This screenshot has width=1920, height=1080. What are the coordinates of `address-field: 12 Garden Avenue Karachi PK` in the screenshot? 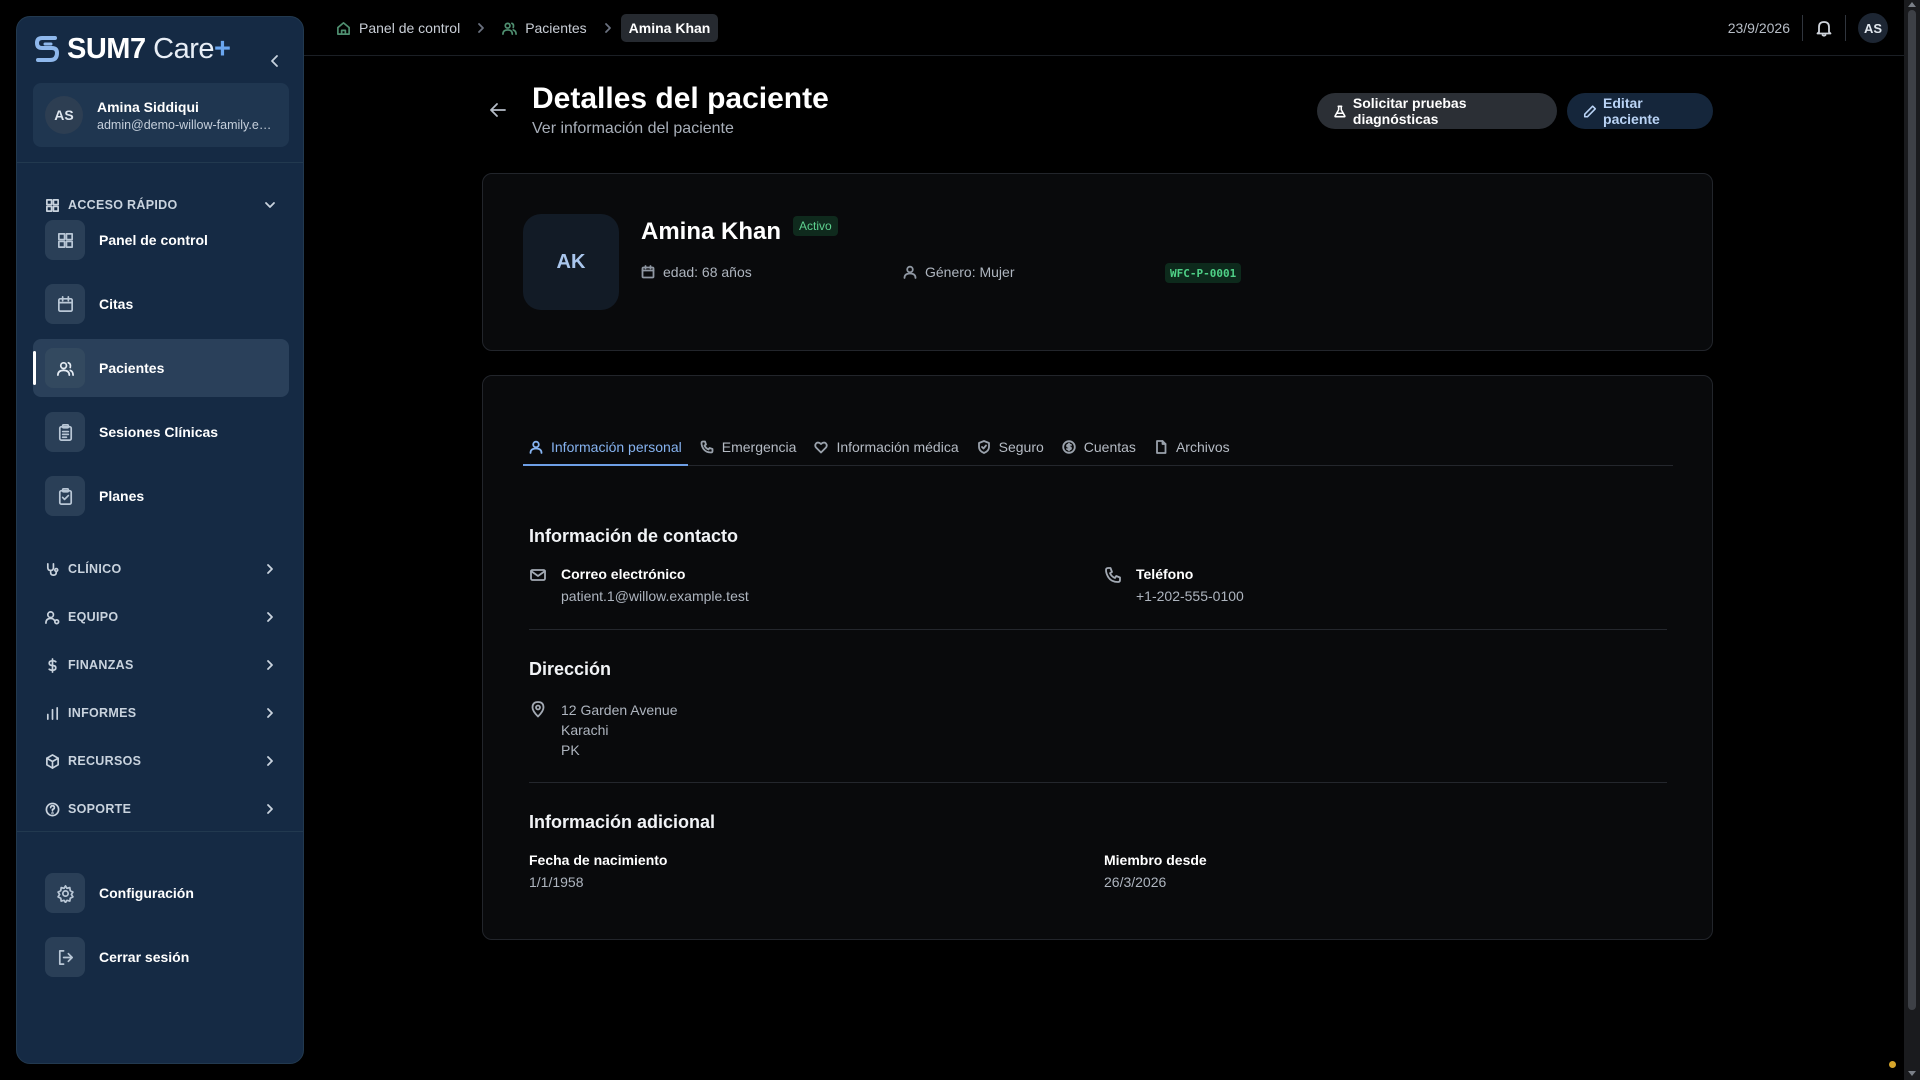 It's located at (603, 730).